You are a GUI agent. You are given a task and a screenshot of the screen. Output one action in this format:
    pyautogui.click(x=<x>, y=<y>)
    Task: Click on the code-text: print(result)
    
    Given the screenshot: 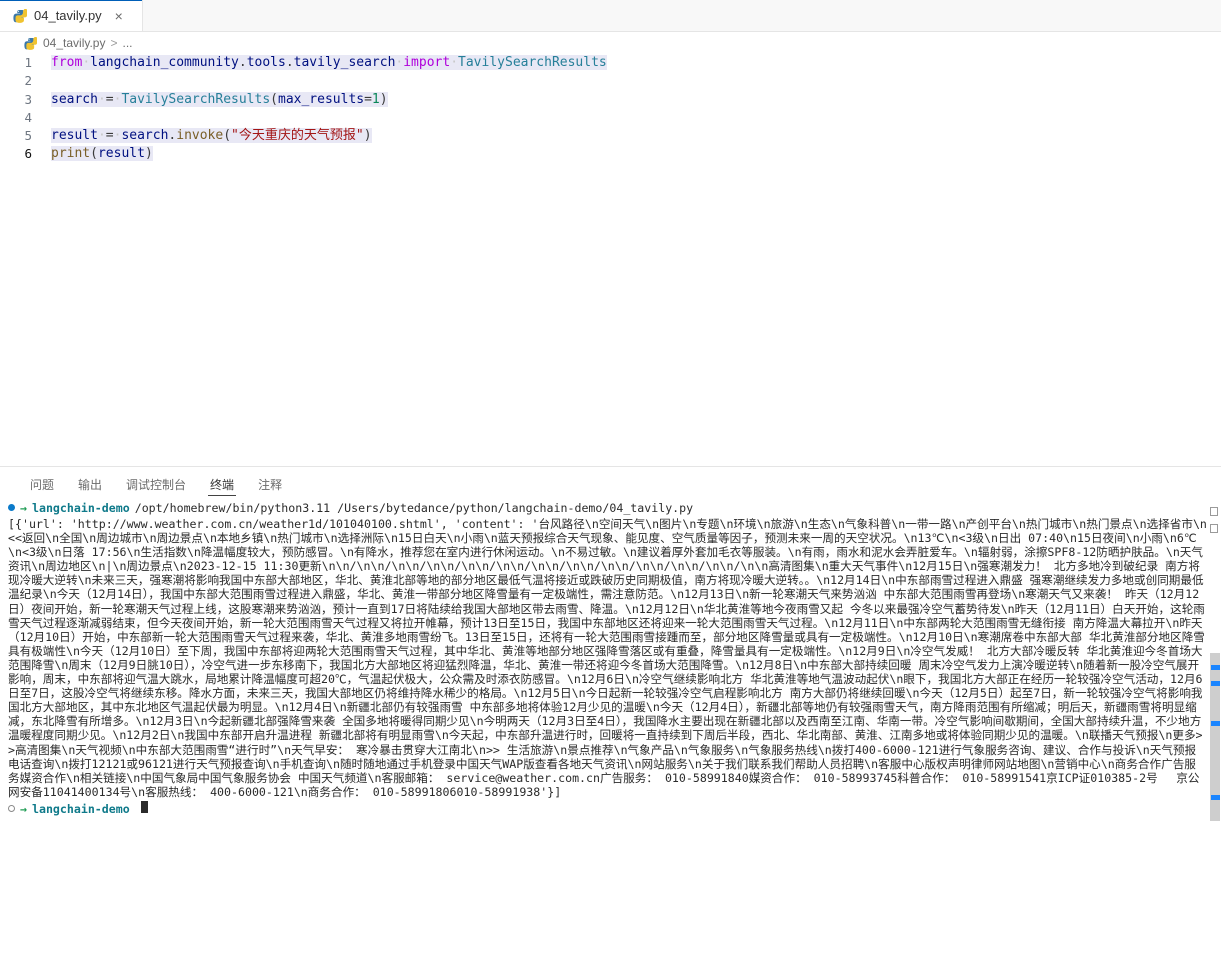 What is the action you would take?
    pyautogui.click(x=102, y=154)
    